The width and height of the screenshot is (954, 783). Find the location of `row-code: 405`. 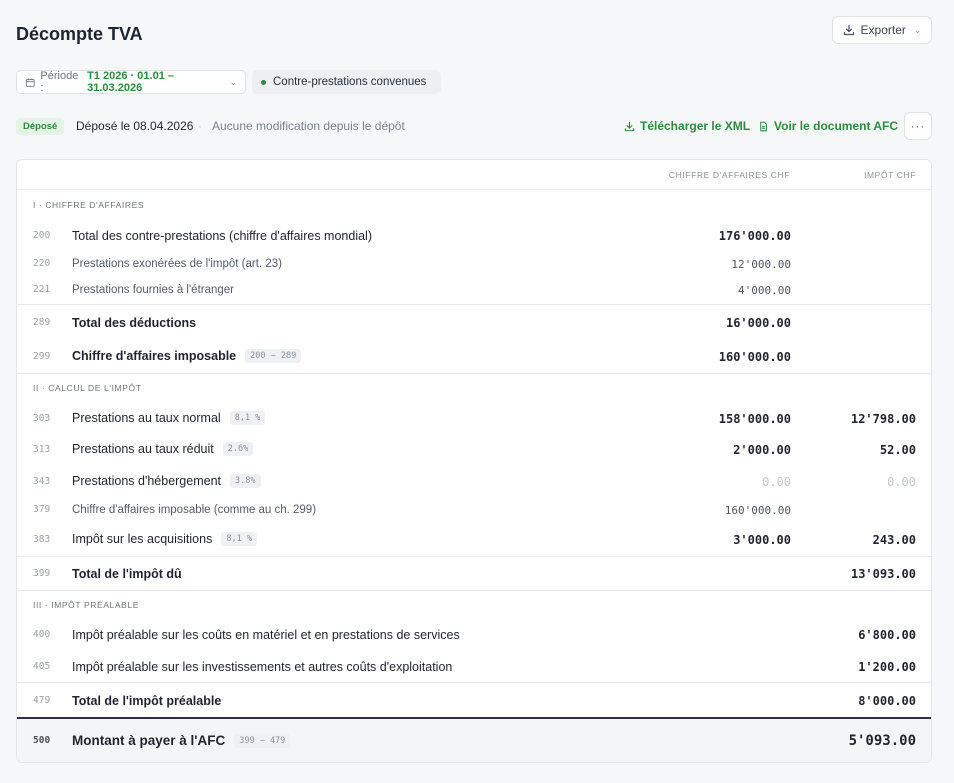

row-code: 405 is located at coordinates (42, 666).